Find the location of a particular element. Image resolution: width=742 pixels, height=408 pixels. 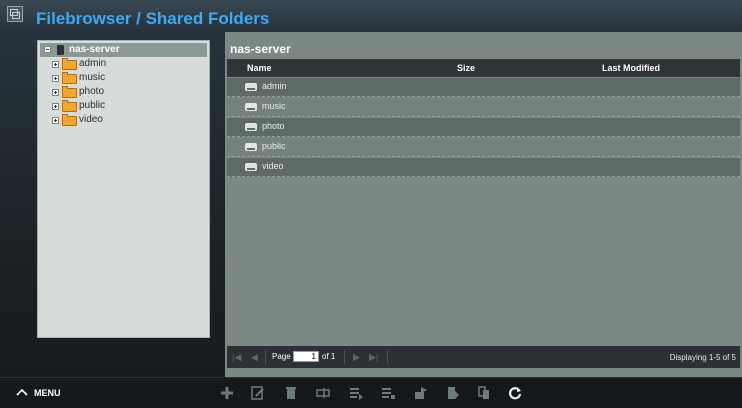

duplicate-button is located at coordinates (484, 393).